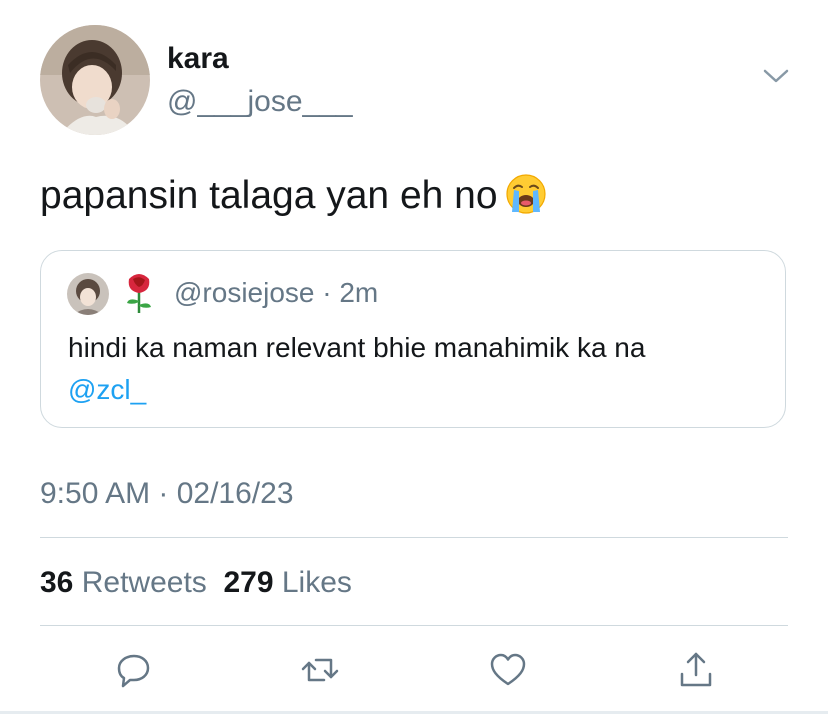 The image size is (828, 714). Describe the element at coordinates (57, 582) in the screenshot. I see `retweets-count: 36` at that location.